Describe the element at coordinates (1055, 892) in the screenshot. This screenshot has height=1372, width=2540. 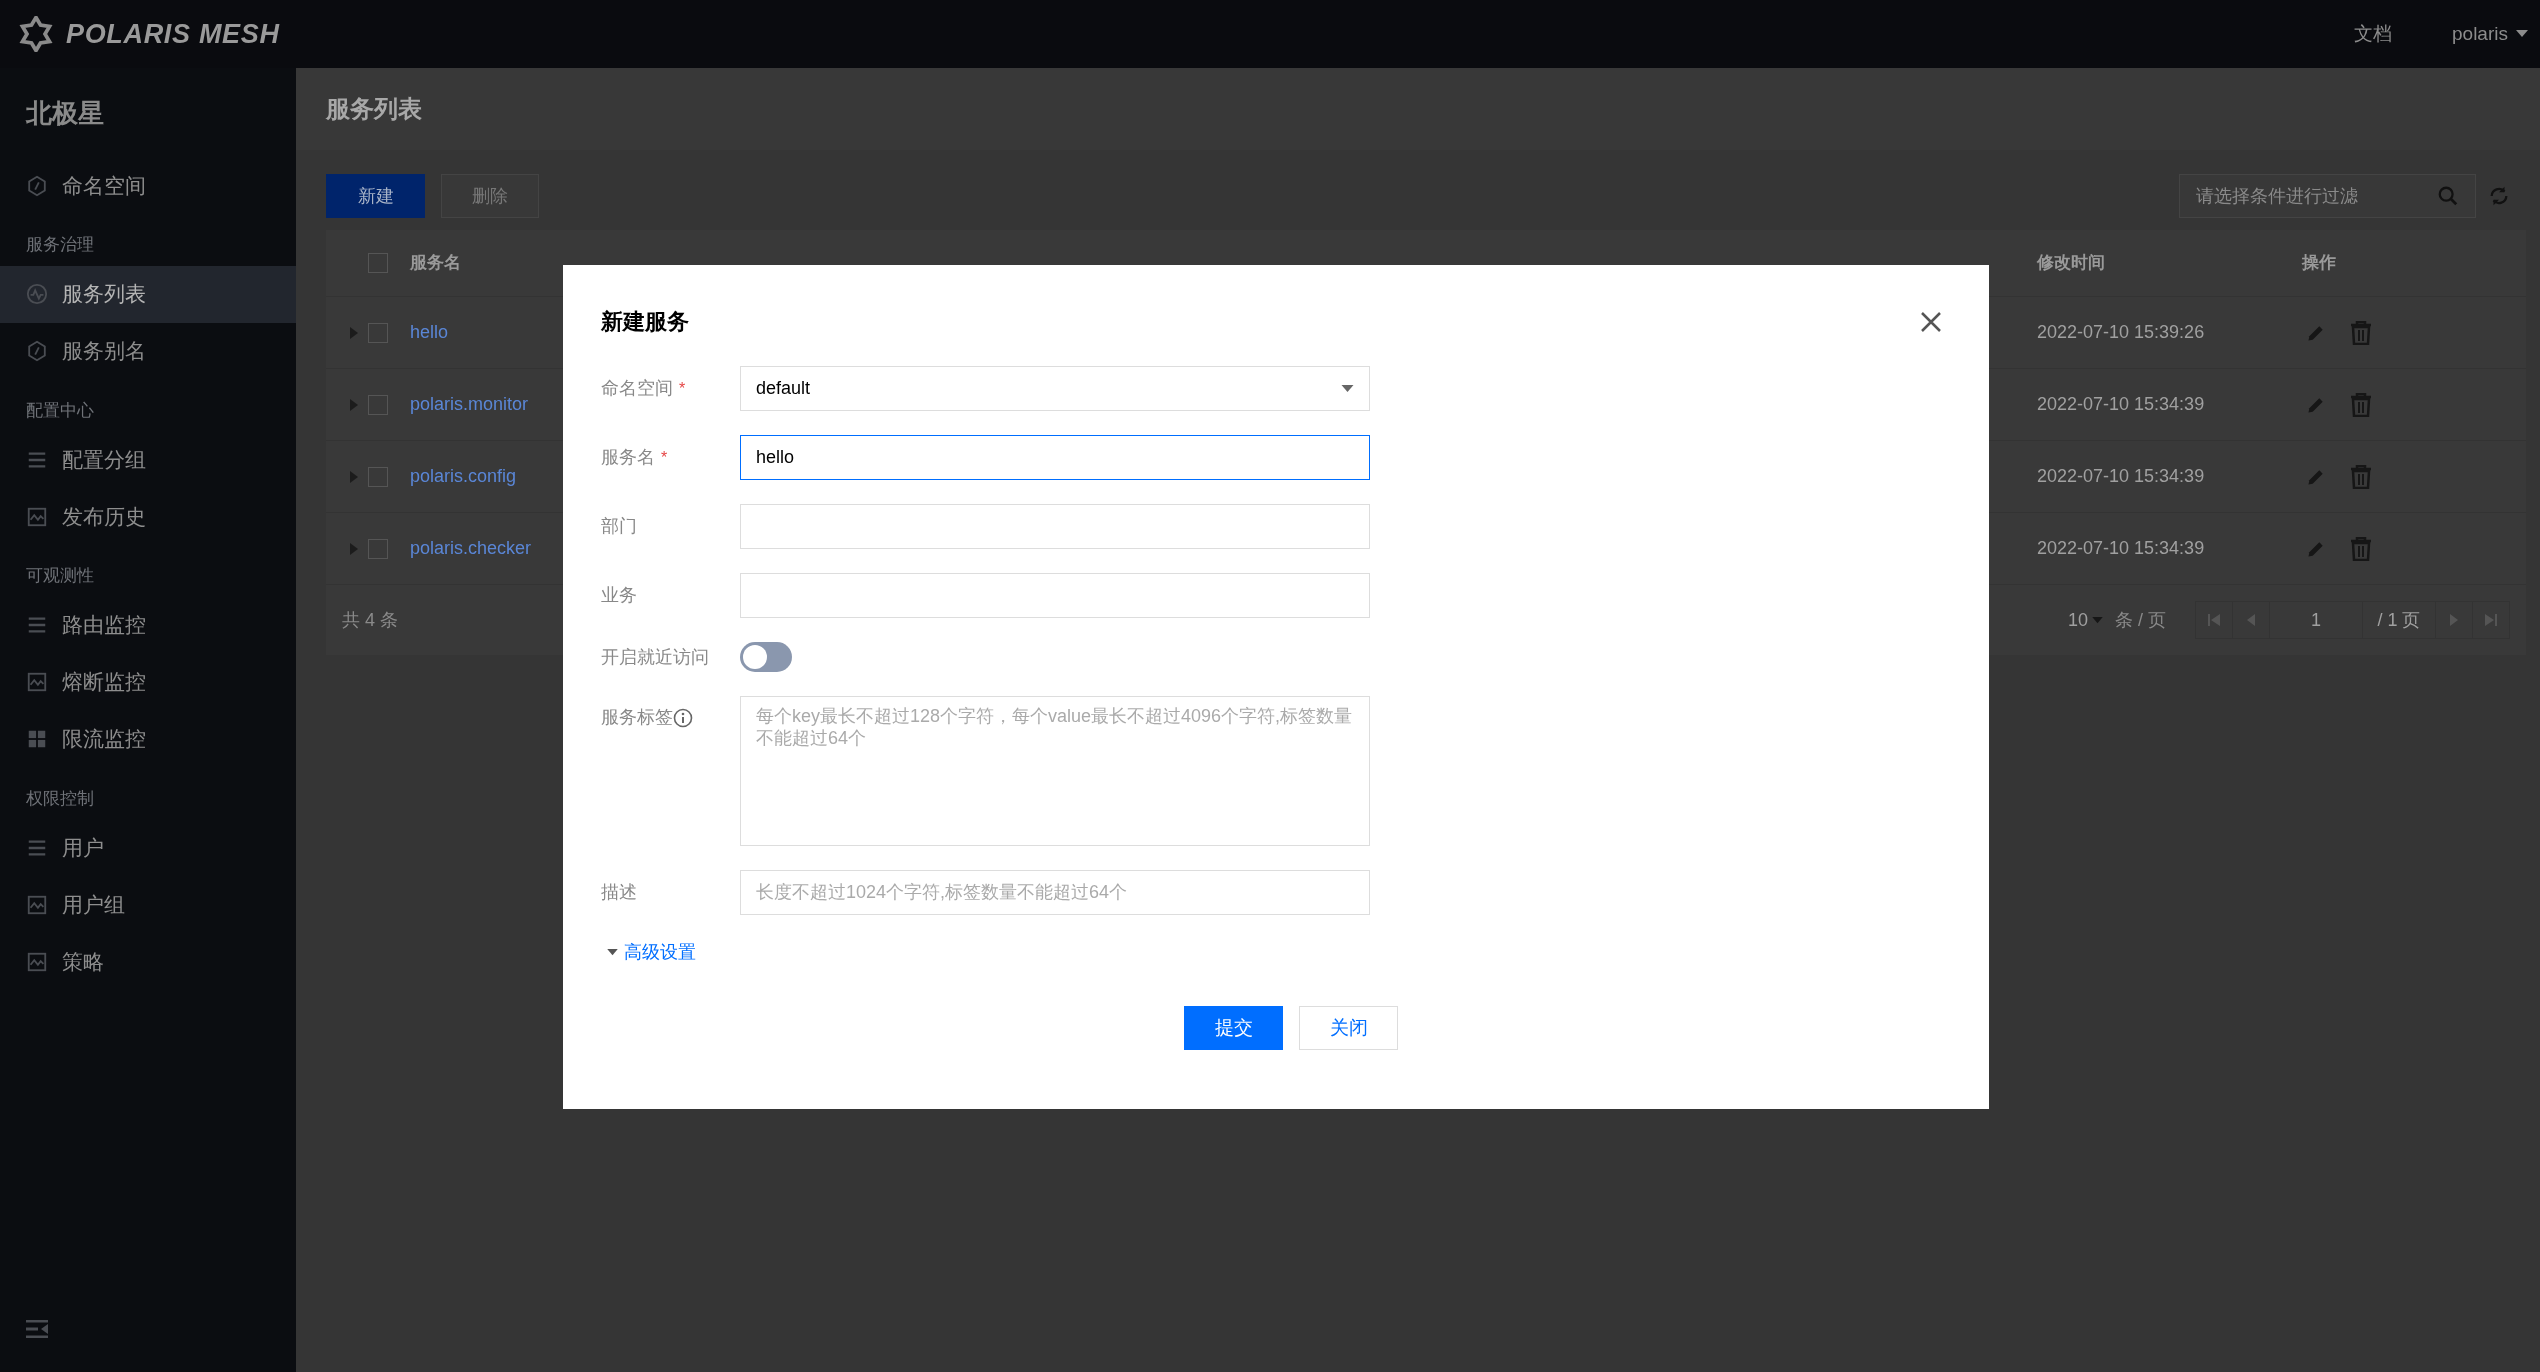
I see `input-field: 长度不超过1024个字符,标签数量不能超过64个` at that location.